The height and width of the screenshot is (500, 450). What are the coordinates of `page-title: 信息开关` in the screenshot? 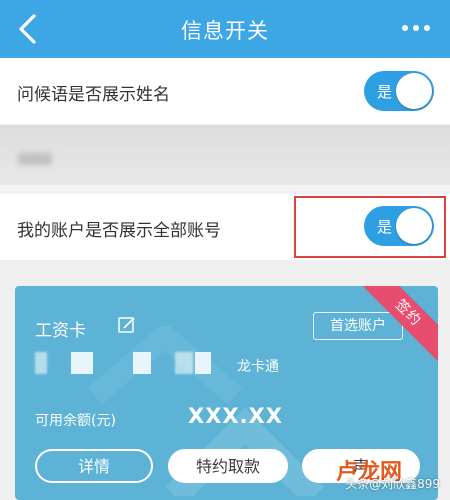 It's located at (225, 31).